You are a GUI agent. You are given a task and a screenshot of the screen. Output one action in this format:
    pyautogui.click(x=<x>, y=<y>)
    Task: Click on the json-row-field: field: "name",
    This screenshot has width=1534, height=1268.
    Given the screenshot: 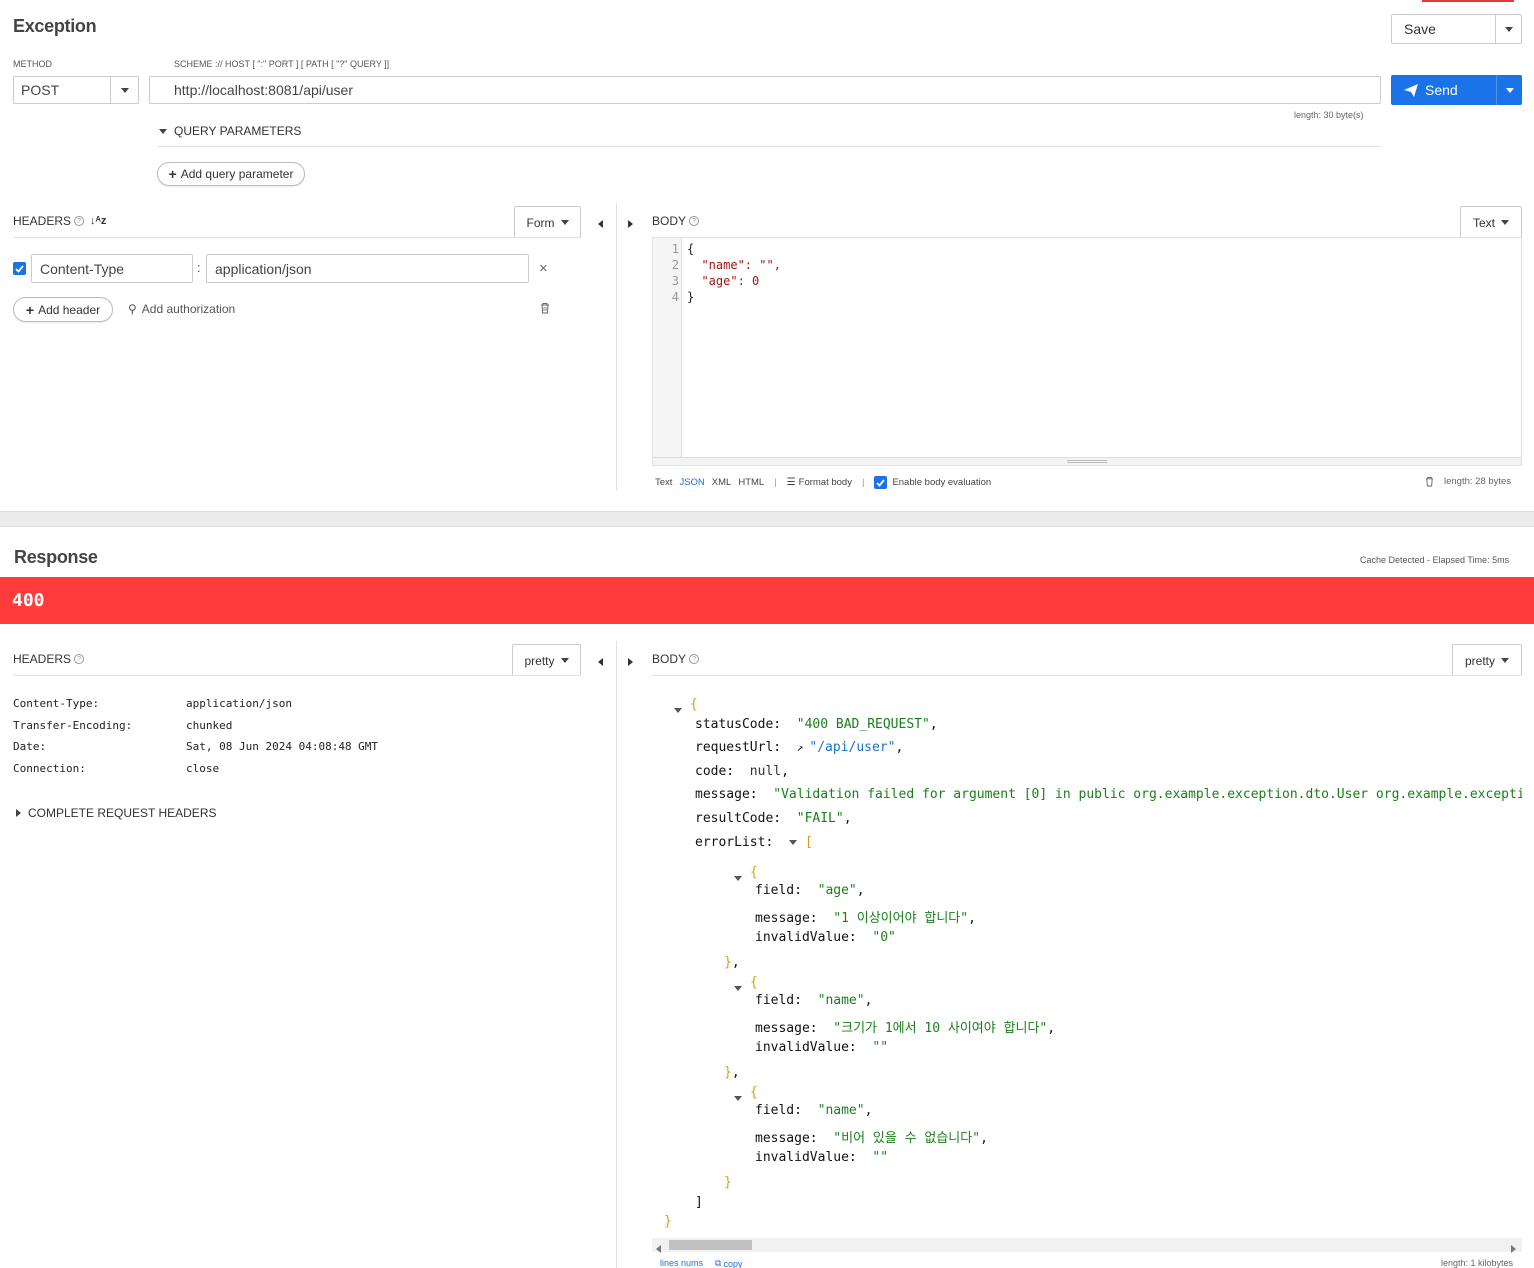 What is the action you would take?
    pyautogui.click(x=814, y=1000)
    